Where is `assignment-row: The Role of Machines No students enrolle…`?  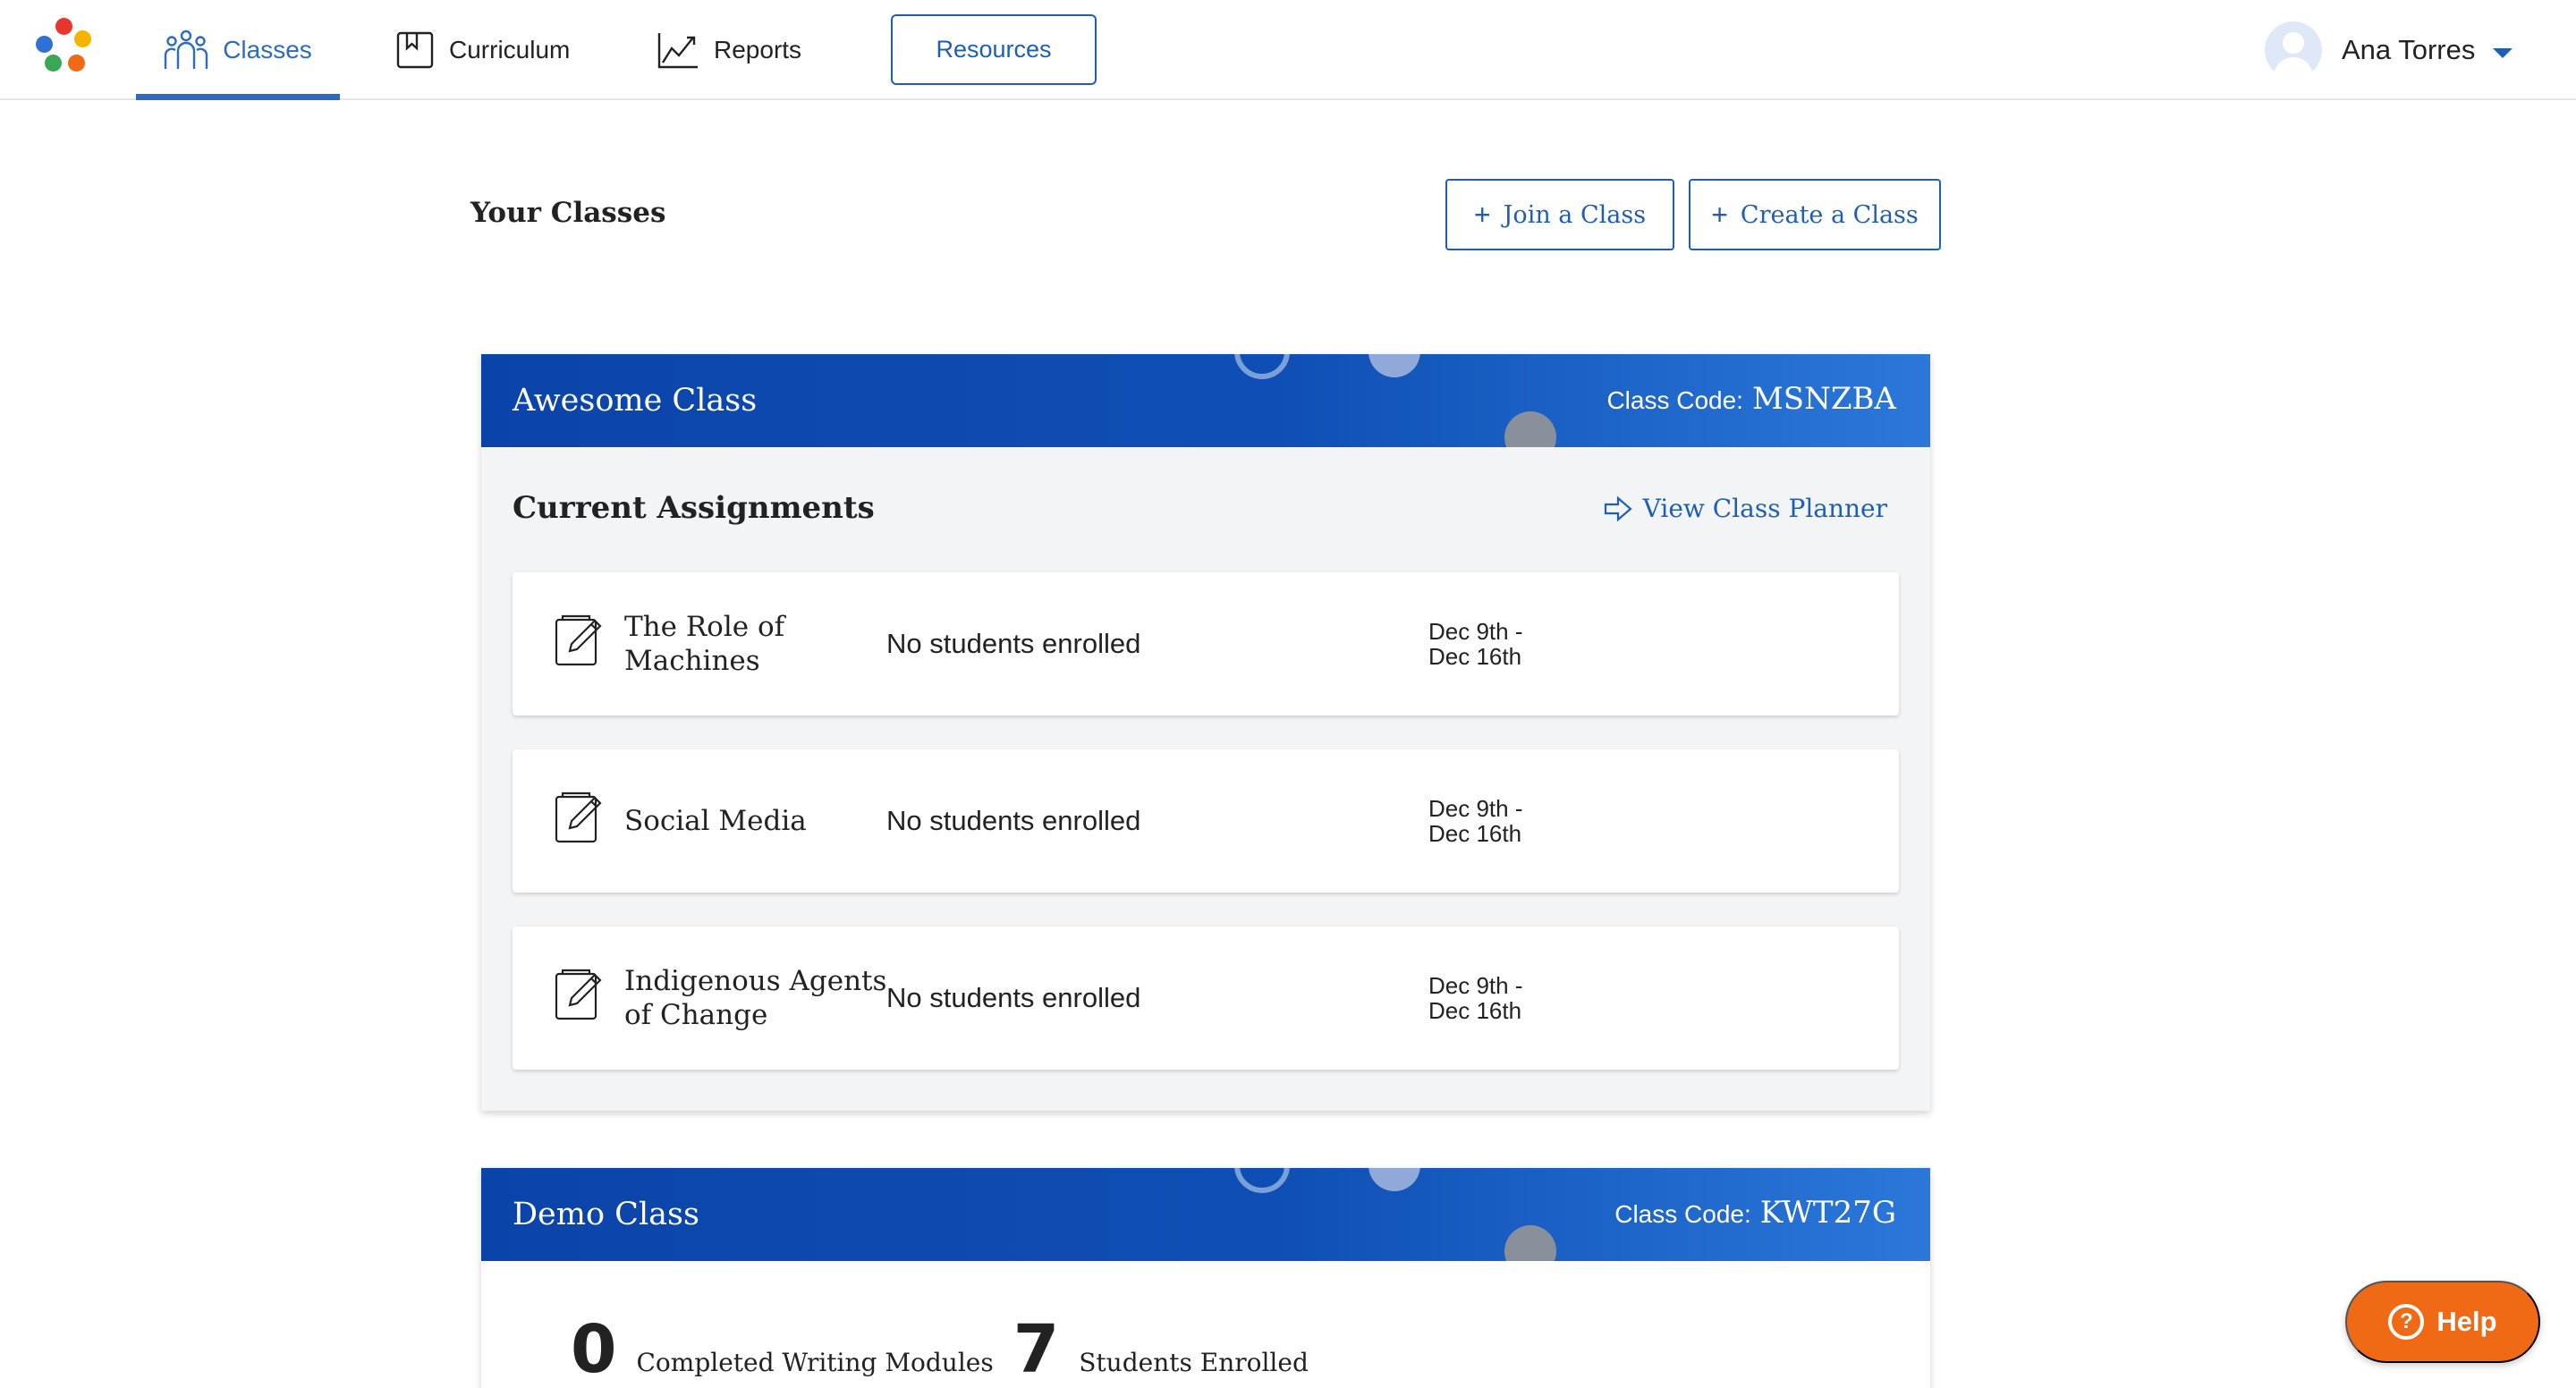 assignment-row: The Role of Machines No students enrolle… is located at coordinates (1206, 643).